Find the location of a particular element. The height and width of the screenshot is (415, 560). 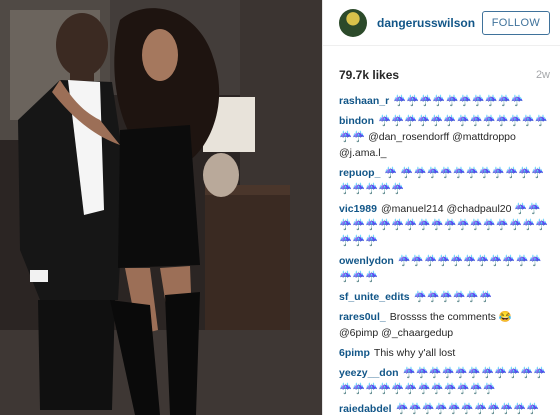

list-item: repuop_ ☔ ☔☔☔☔☔☔☔☔☔☔☔☔☔☔☔☔ is located at coordinates (445, 181).